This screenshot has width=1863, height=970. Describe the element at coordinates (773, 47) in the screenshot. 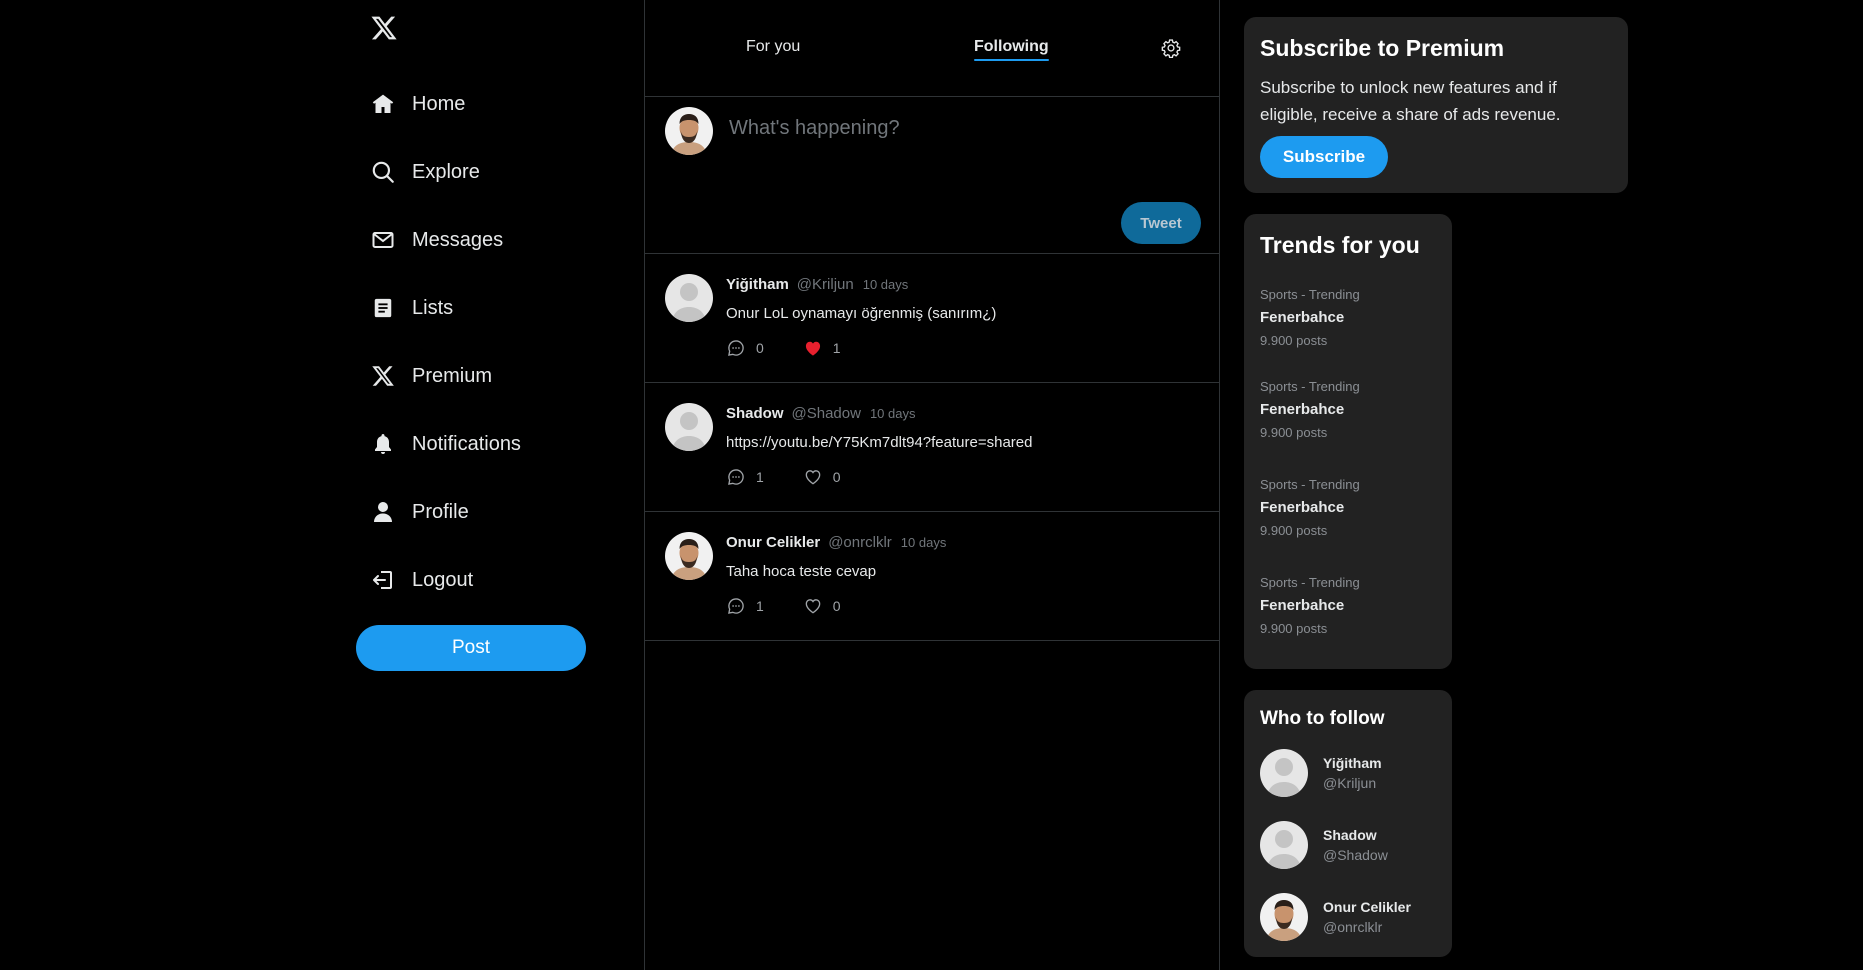

I see `tab-for-you: For you` at that location.